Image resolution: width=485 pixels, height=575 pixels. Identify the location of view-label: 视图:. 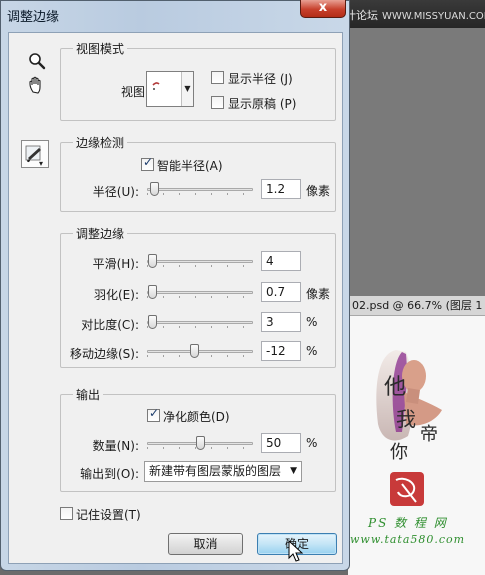
(134, 92).